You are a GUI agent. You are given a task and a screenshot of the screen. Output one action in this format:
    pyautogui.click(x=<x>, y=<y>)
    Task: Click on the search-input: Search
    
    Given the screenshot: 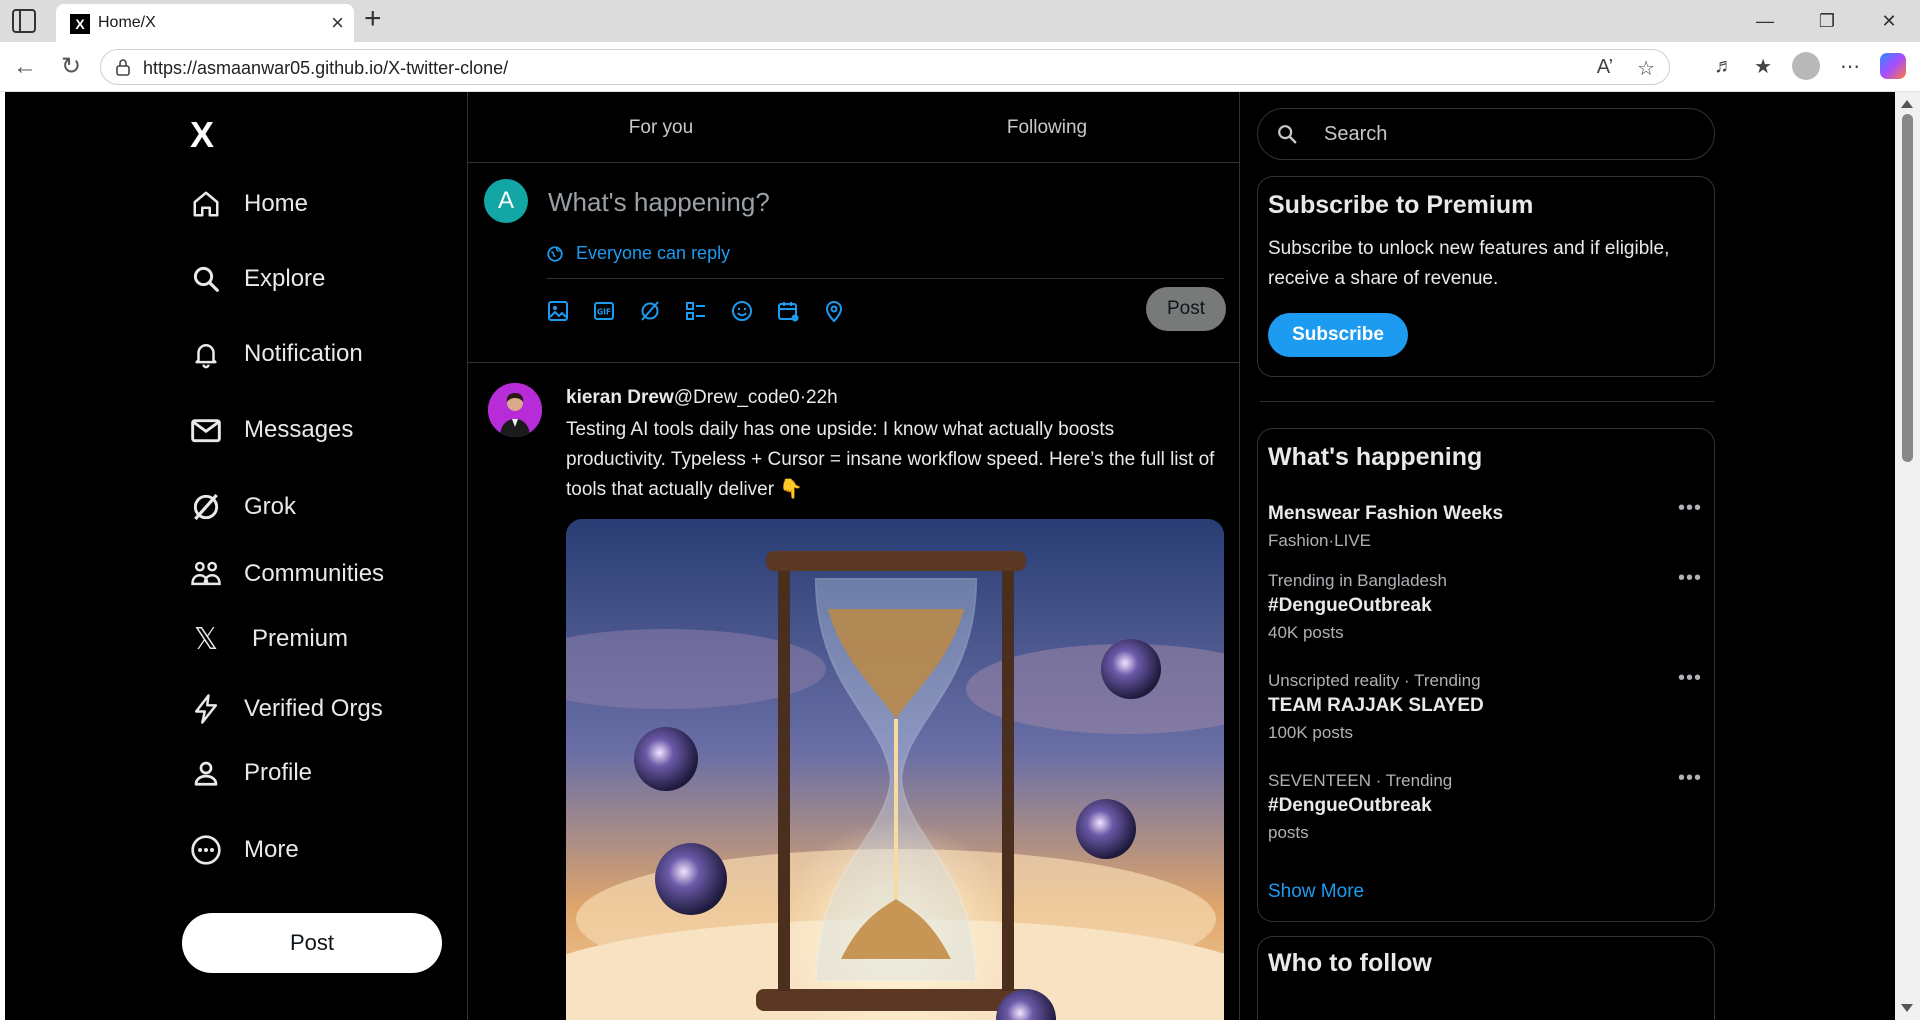 What is the action you would take?
    pyautogui.click(x=1486, y=134)
    